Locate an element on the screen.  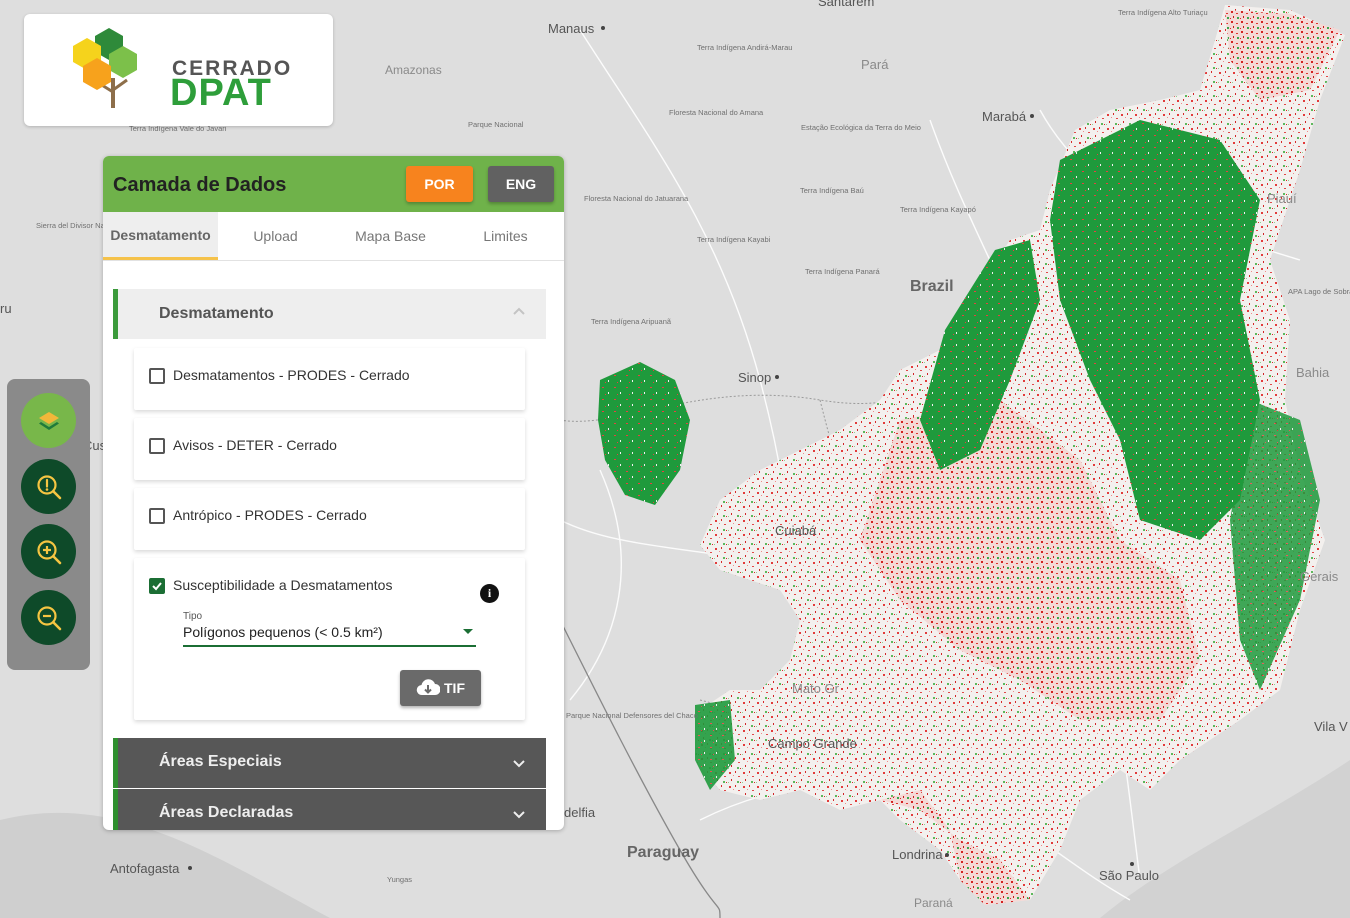
layer-card-antropico: Antrópico - PRODES - Cerrado is located at coordinates (329, 519).